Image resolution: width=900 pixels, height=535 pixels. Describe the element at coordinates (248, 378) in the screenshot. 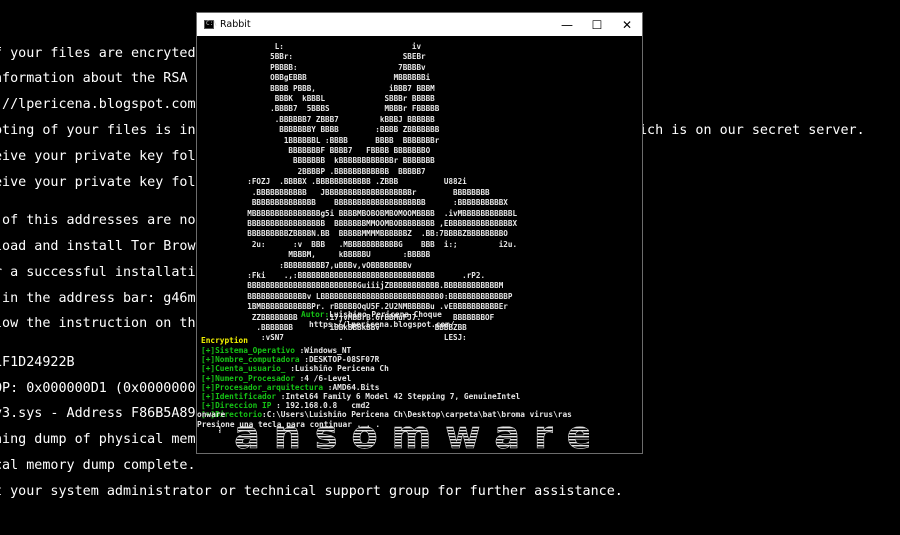

I see `info-key: [+]Numero_Procesador` at that location.